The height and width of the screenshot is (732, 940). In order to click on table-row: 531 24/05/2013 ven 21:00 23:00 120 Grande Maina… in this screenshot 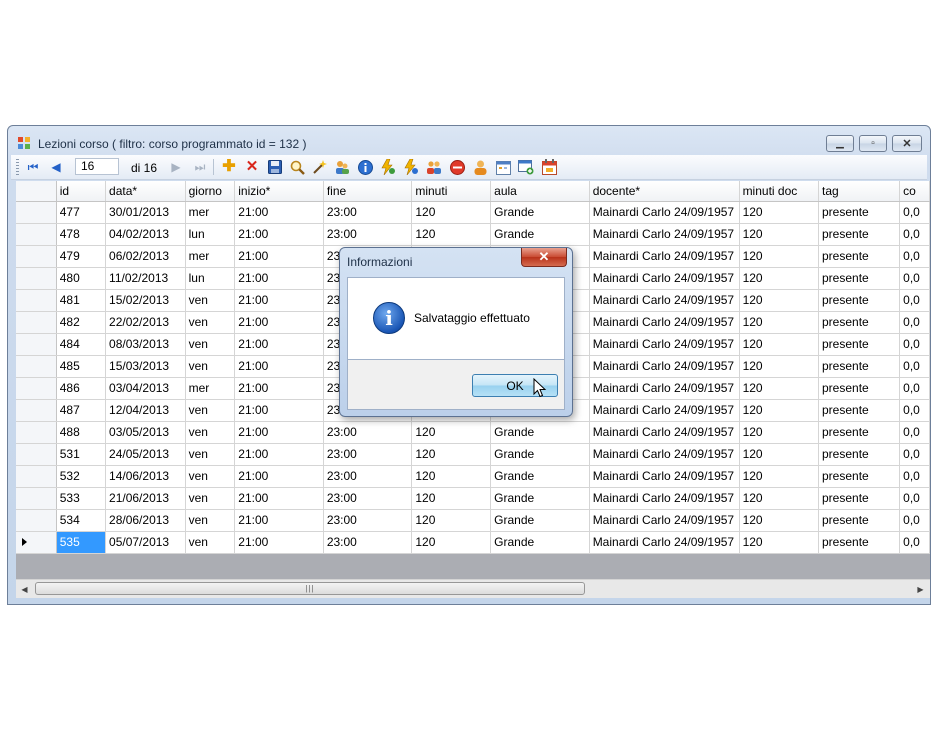, I will do `click(473, 454)`.